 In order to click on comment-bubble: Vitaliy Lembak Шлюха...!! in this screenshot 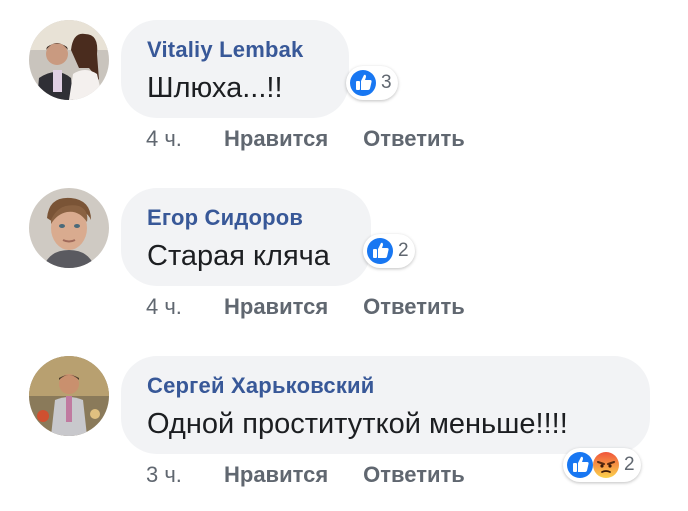, I will do `click(235, 69)`.